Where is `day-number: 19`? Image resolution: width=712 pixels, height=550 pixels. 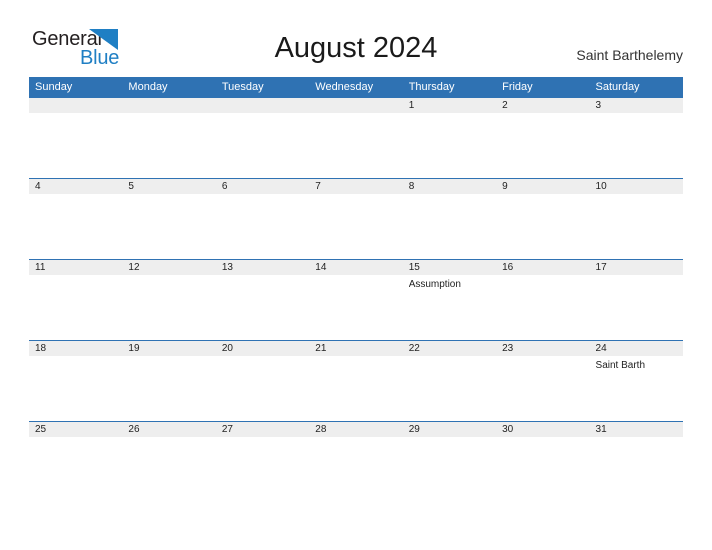 day-number: 19 is located at coordinates (134, 348).